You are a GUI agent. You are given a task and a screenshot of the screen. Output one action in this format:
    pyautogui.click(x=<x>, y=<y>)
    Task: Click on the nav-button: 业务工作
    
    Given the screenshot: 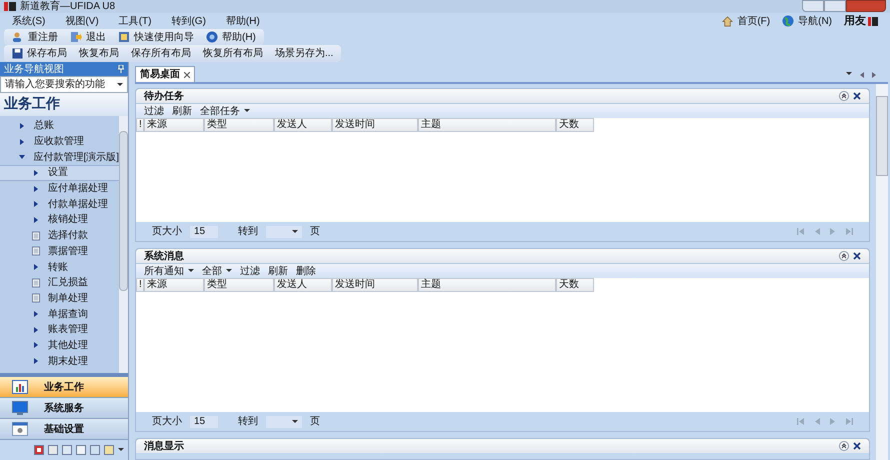 What is the action you would take?
    pyautogui.click(x=64, y=387)
    